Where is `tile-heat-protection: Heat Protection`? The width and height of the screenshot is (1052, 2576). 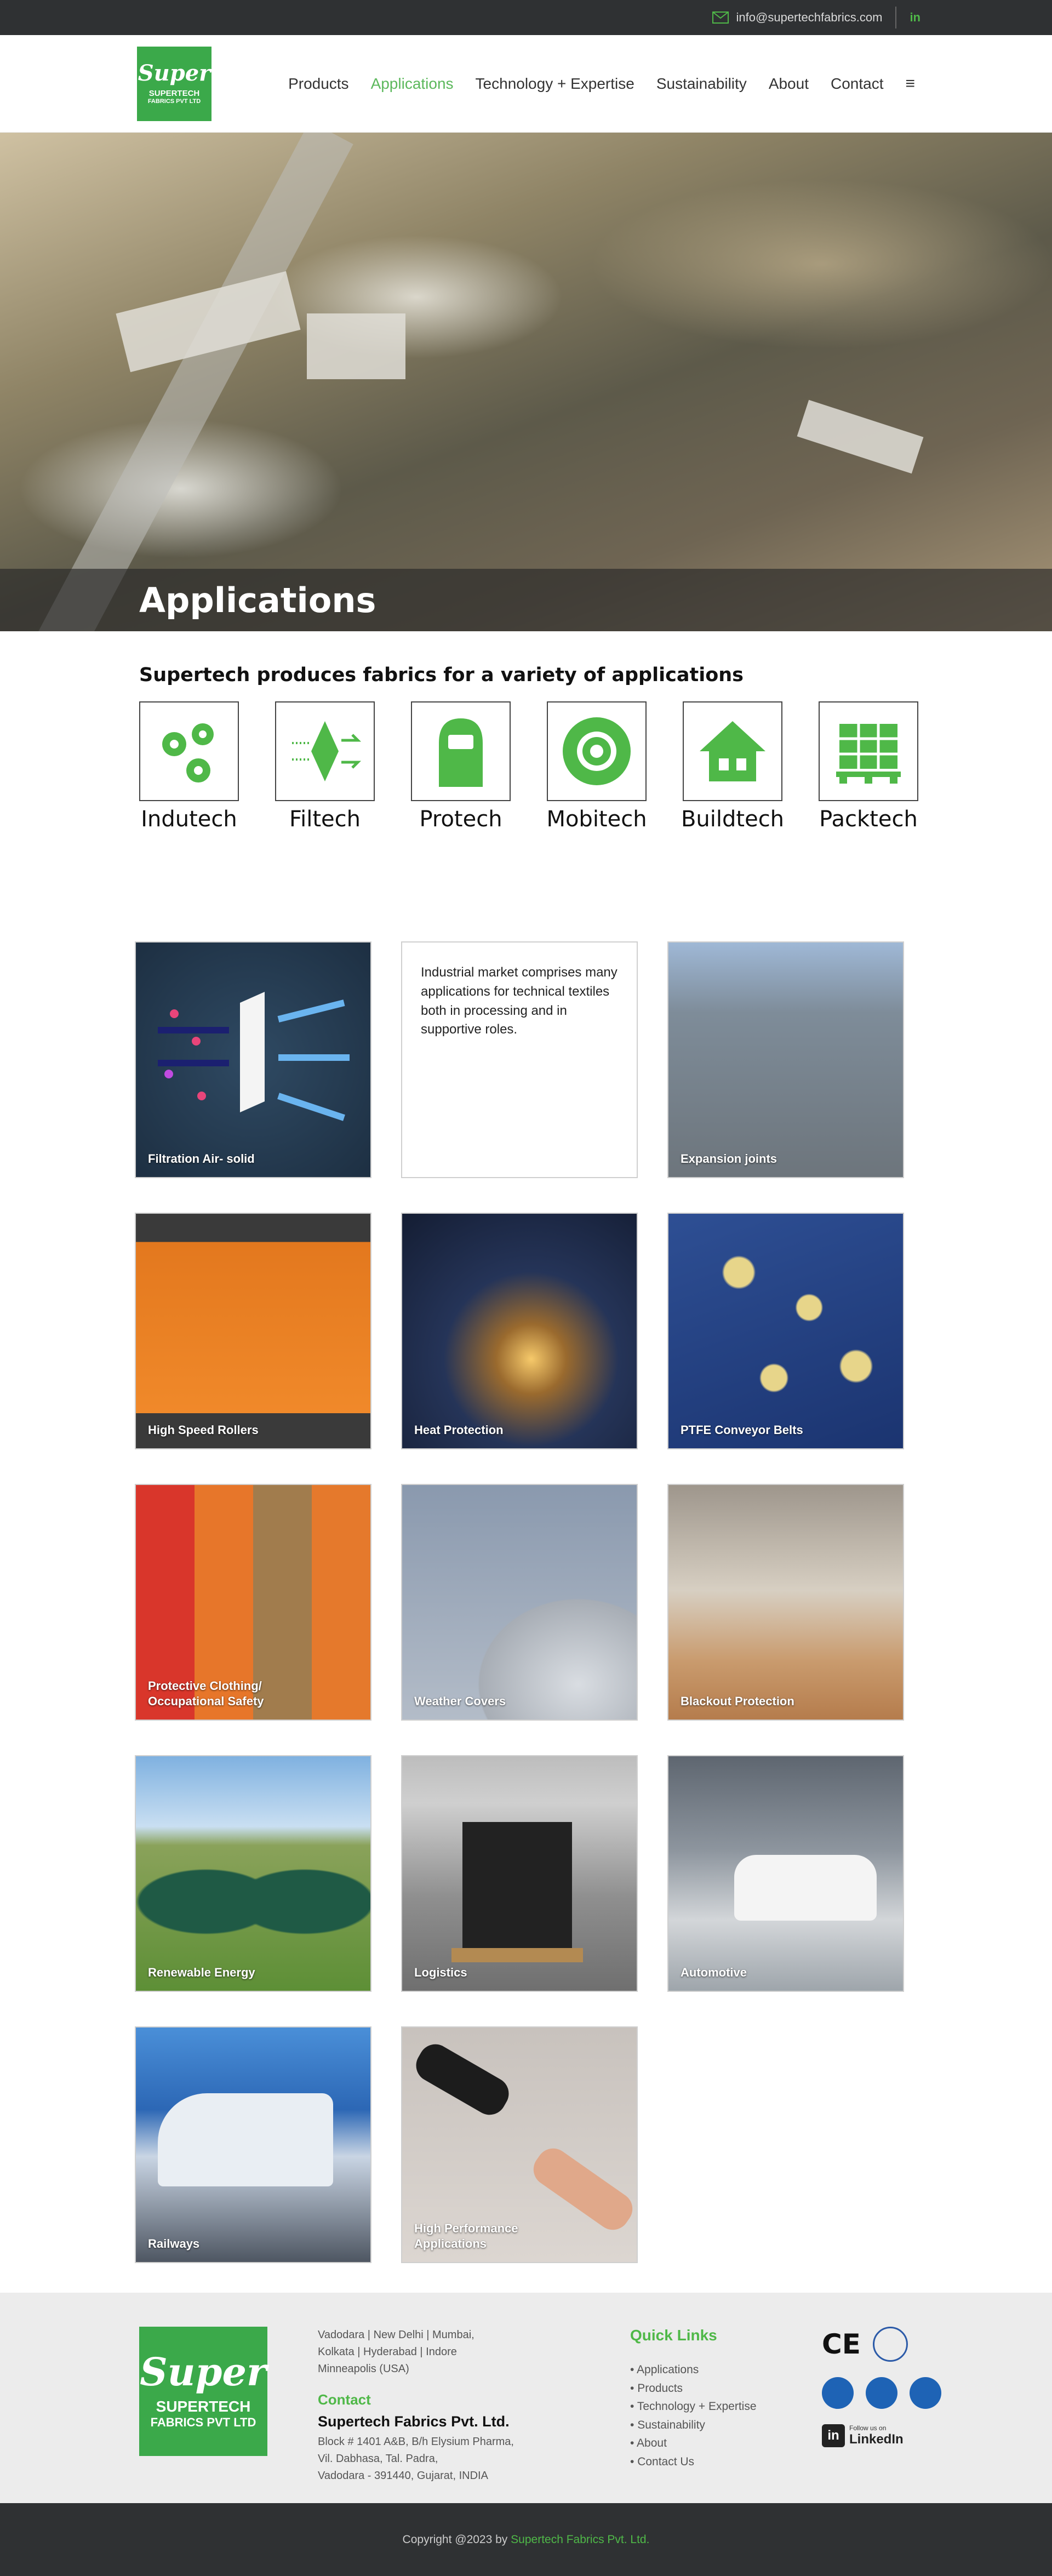
tile-heat-protection: Heat Protection is located at coordinates (520, 1331).